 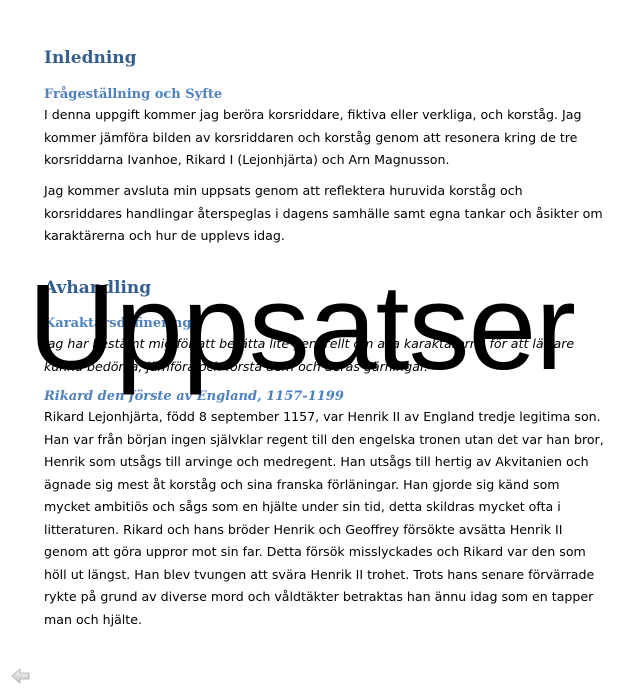 What do you see at coordinates (133, 94) in the screenshot?
I see `subheading-fragestallning: Frågeställning och Syfte` at bounding box center [133, 94].